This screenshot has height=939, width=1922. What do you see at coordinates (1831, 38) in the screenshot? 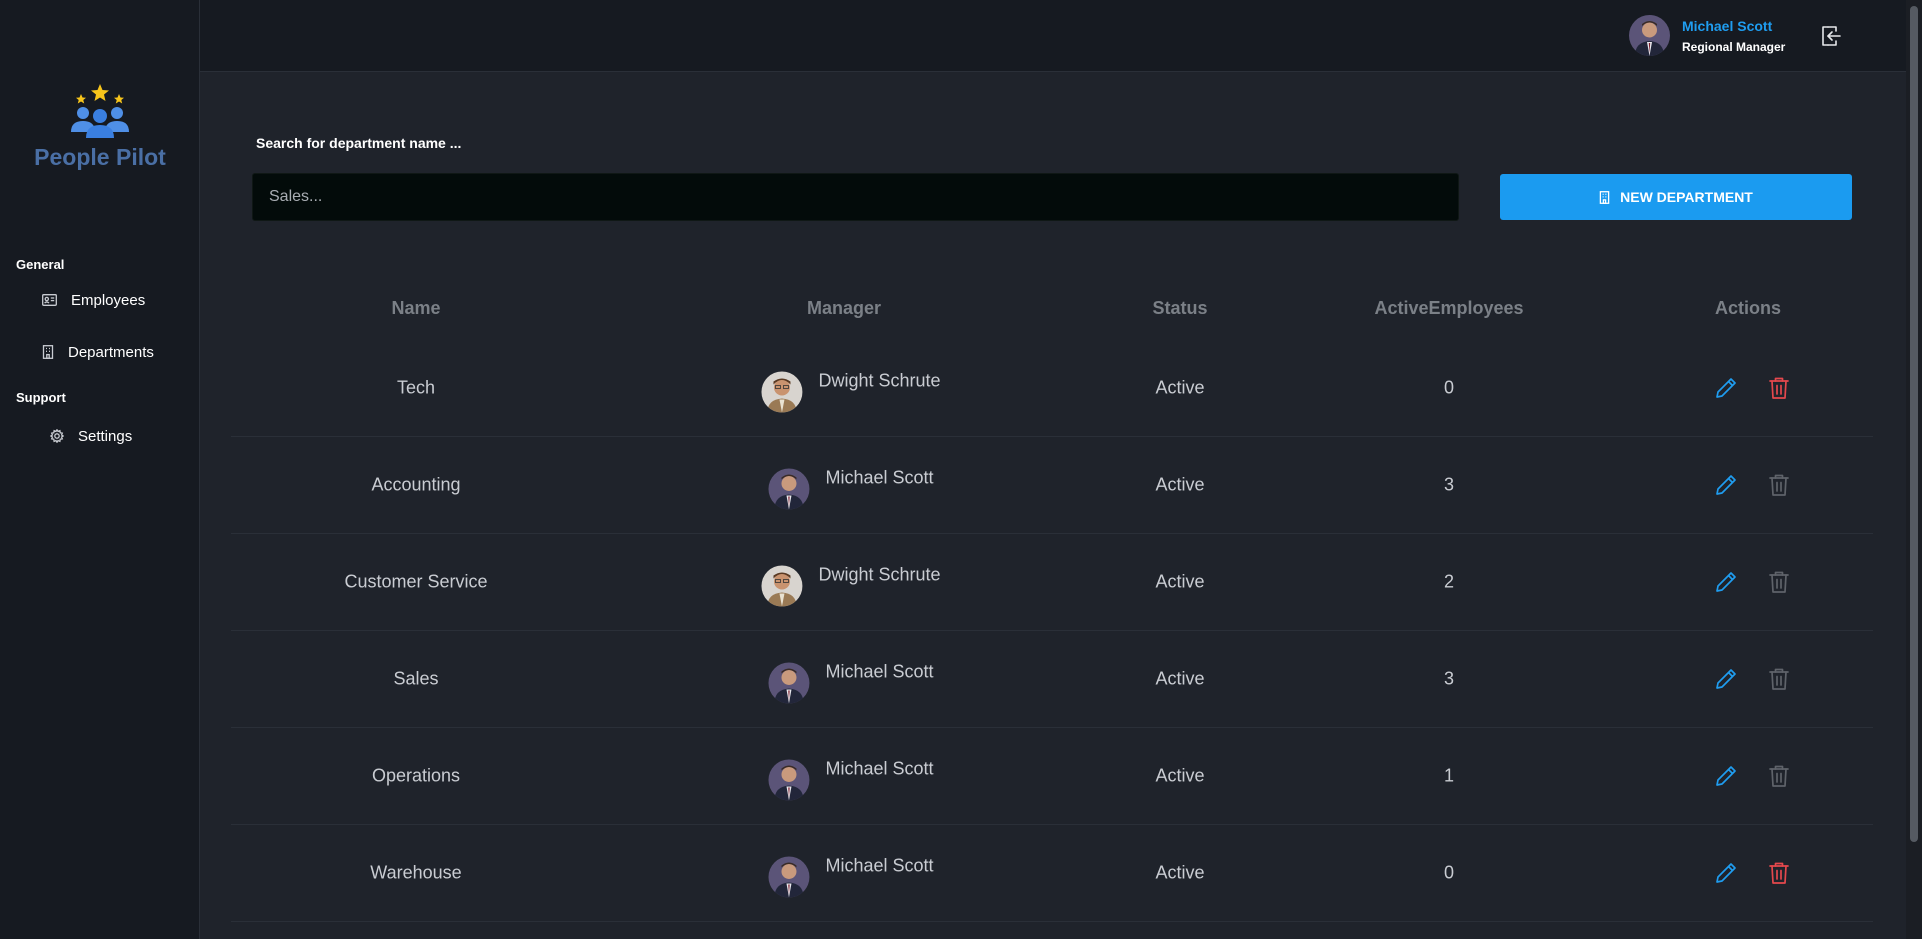
I see `logout-icon` at bounding box center [1831, 38].